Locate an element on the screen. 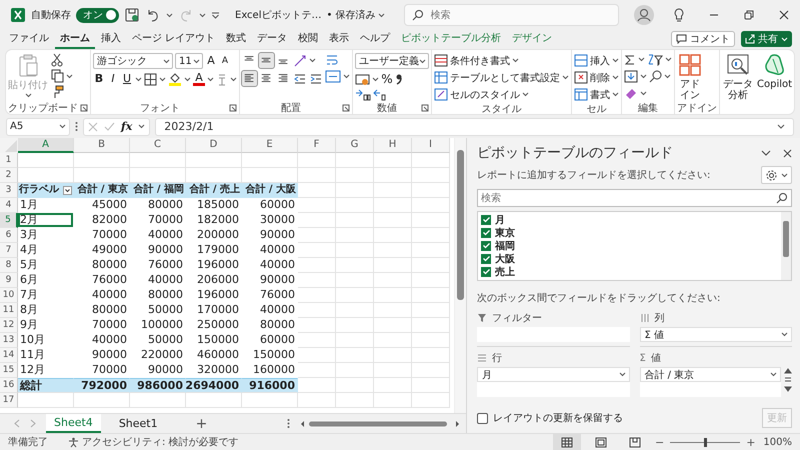 The width and height of the screenshot is (800, 450). search-icon is located at coordinates (655, 76).